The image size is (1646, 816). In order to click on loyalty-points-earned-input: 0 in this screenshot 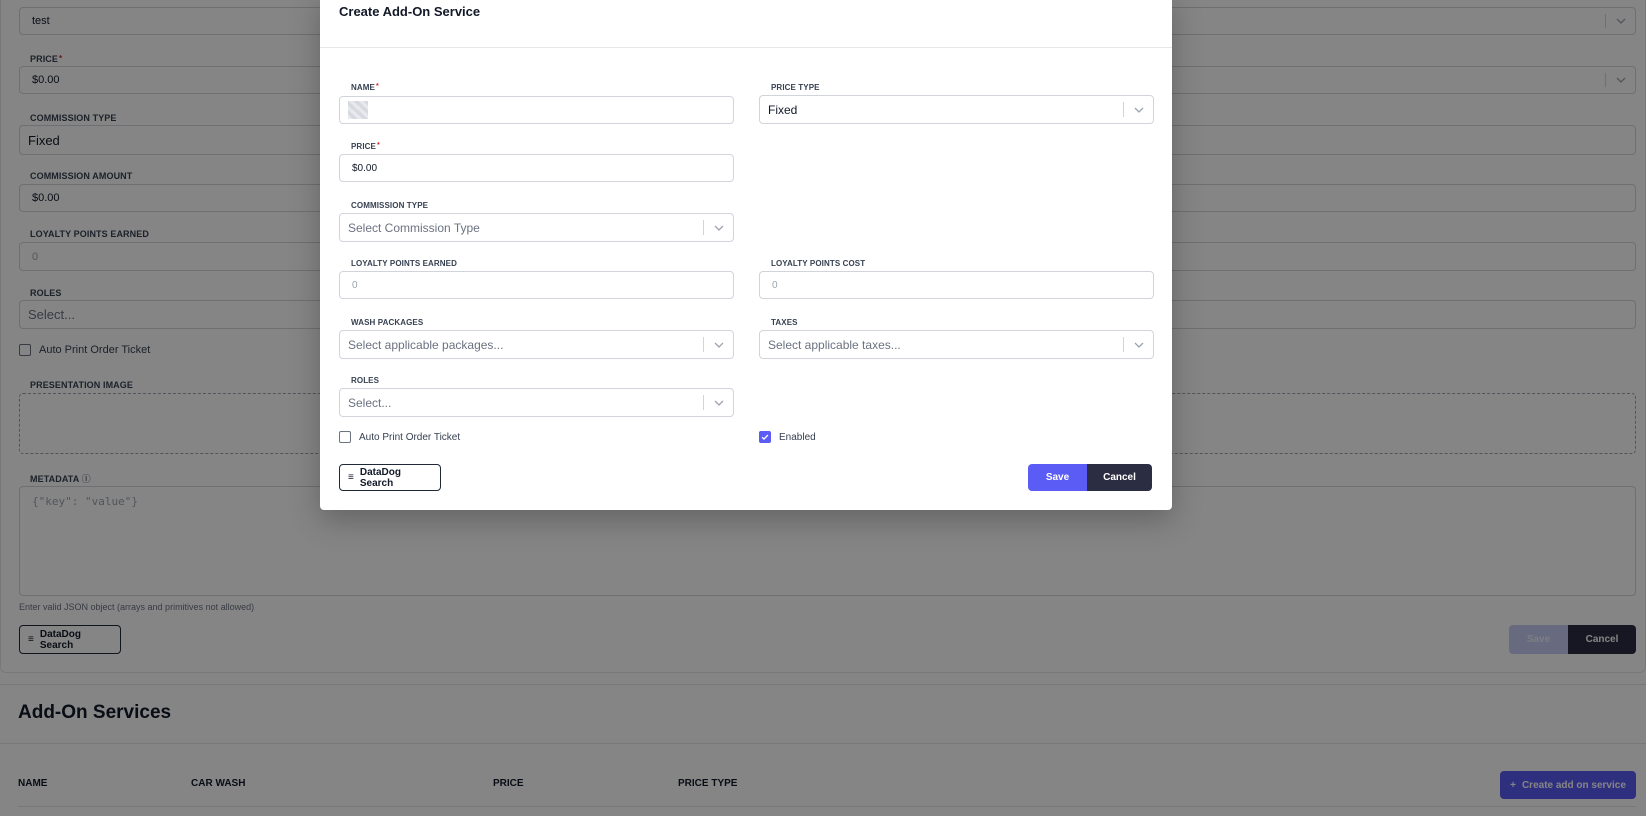, I will do `click(536, 285)`.